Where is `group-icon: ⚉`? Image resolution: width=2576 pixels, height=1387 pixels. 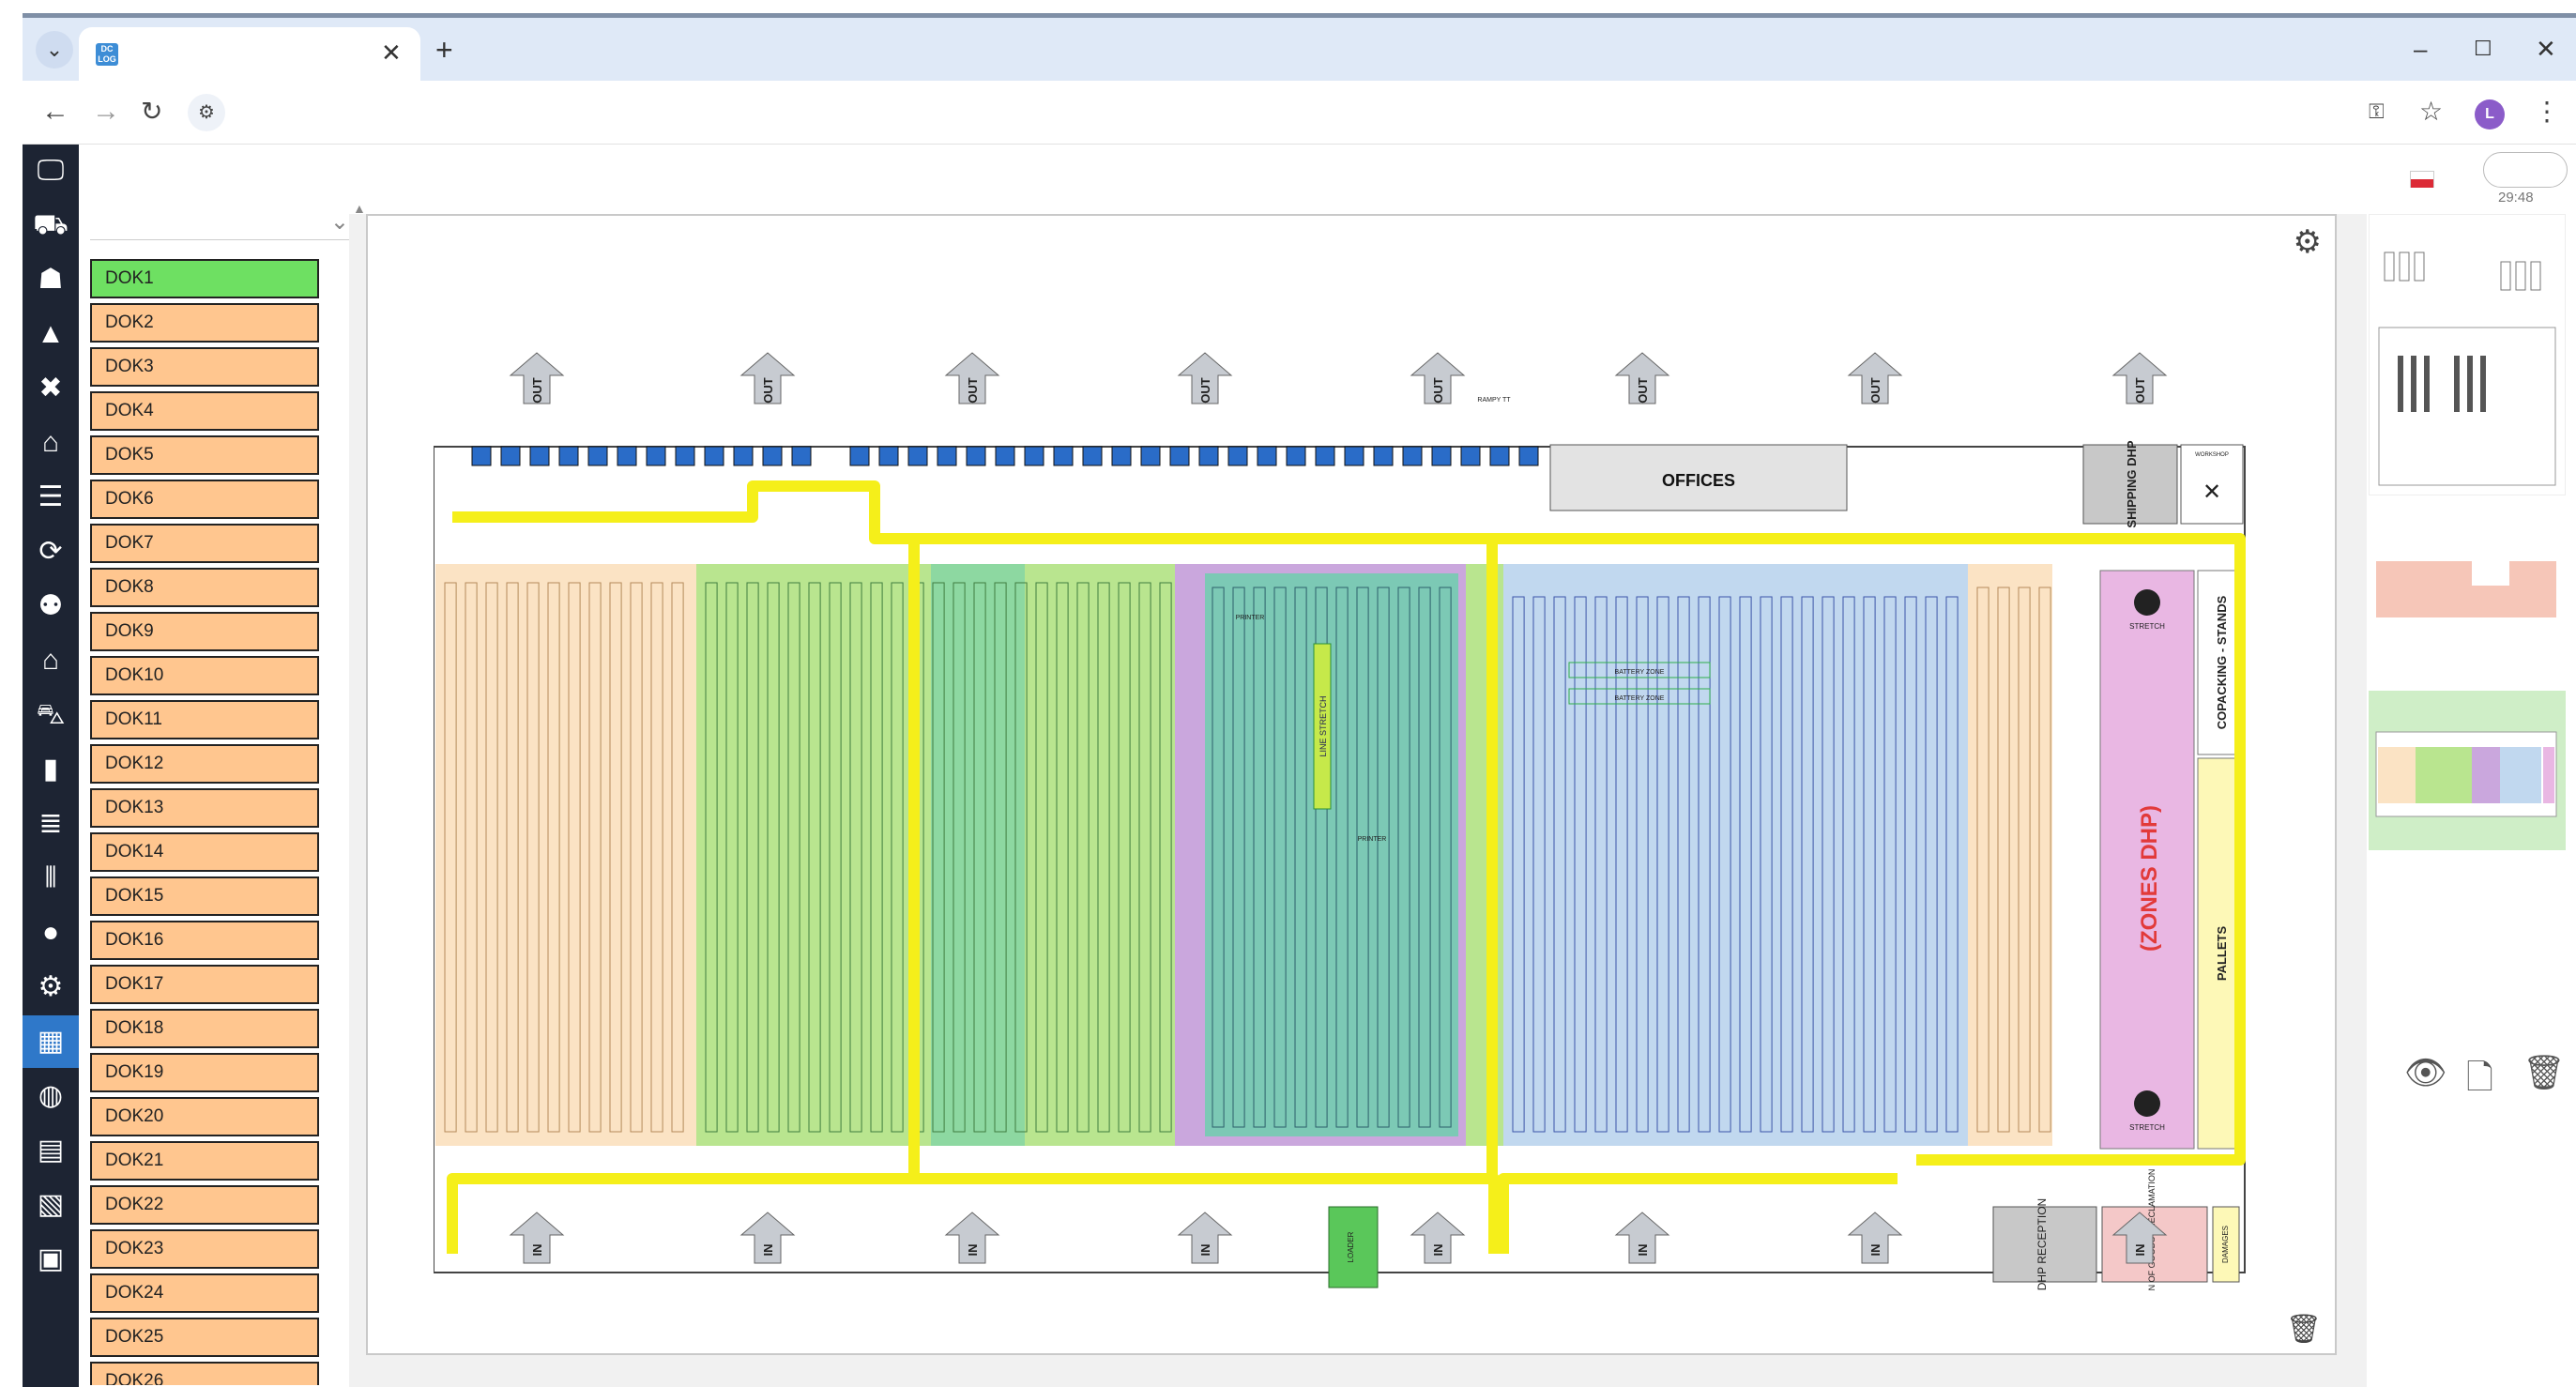
group-icon: ⚉ is located at coordinates (51, 606).